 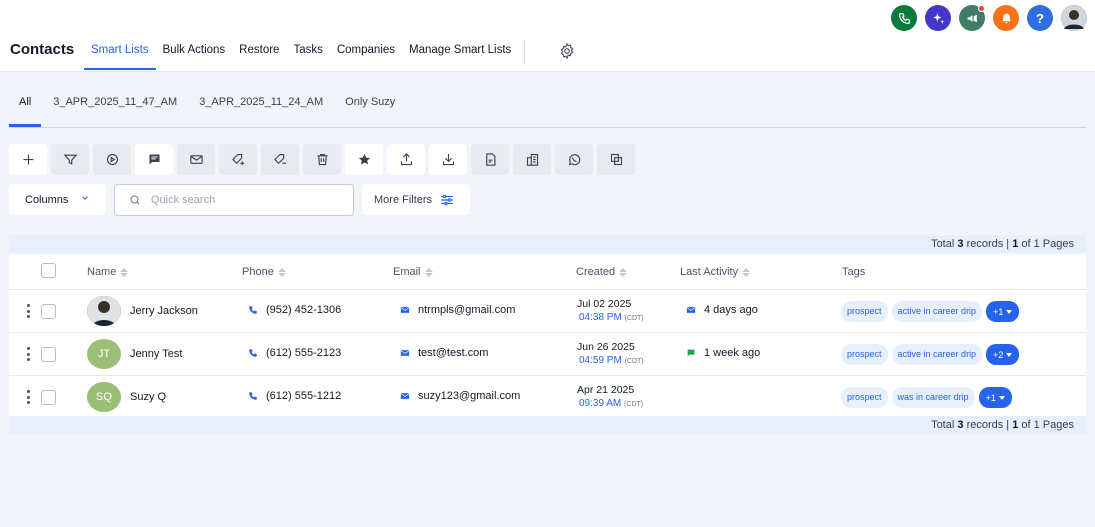 I want to click on email-address: test@test.com, so click(x=453, y=353).